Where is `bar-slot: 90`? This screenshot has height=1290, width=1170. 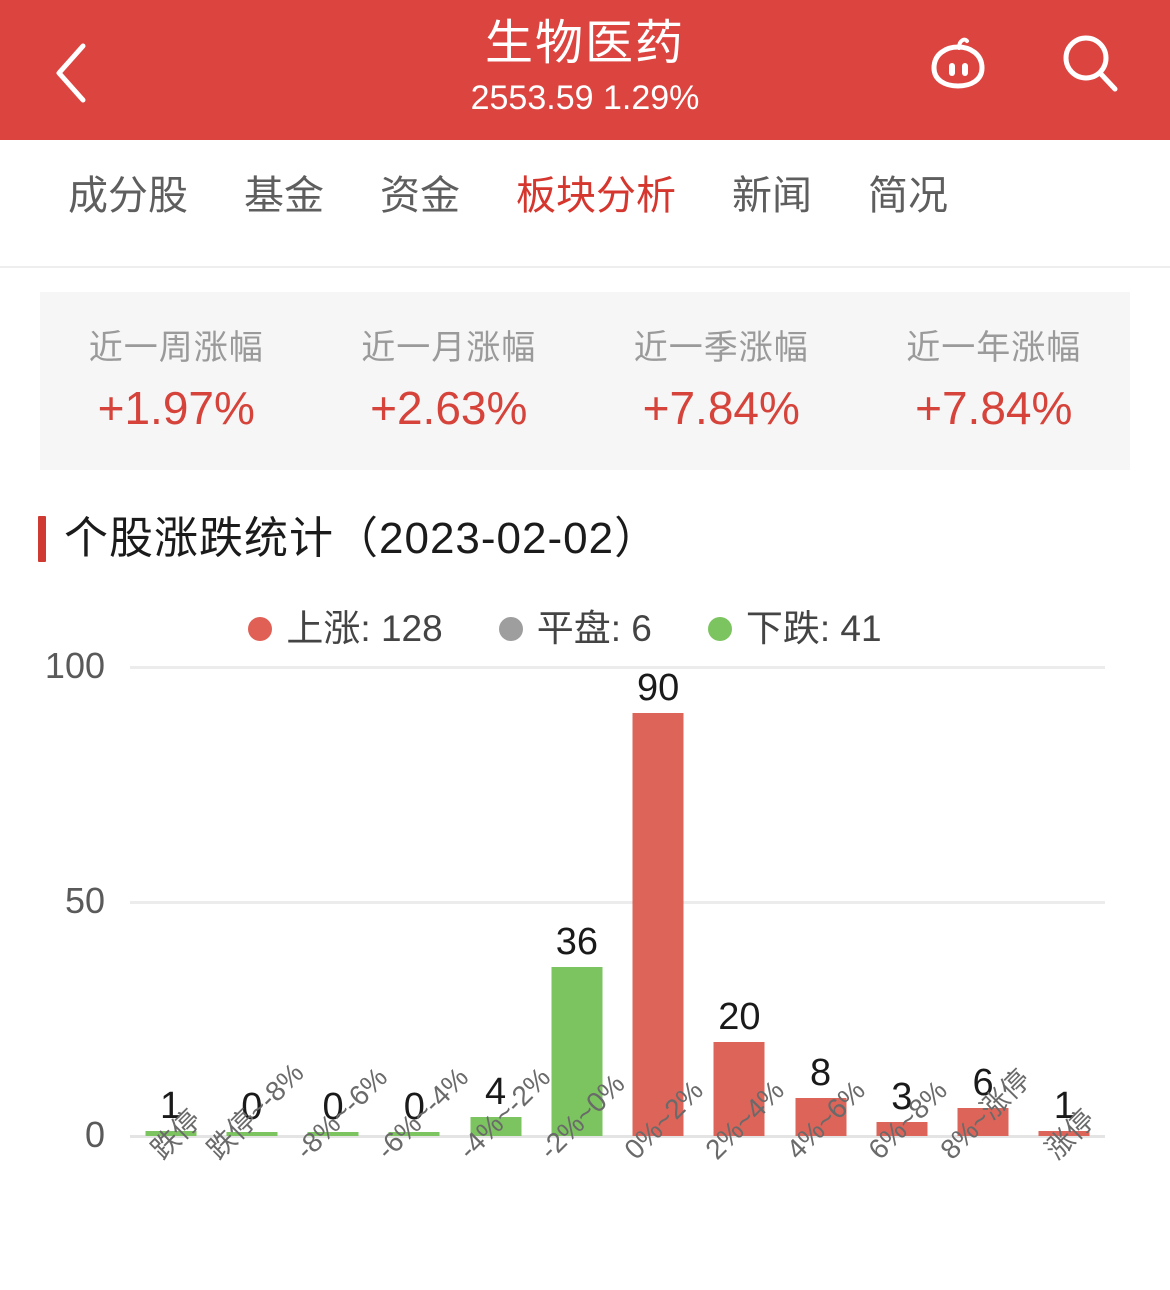
bar-slot: 90 is located at coordinates (658, 901).